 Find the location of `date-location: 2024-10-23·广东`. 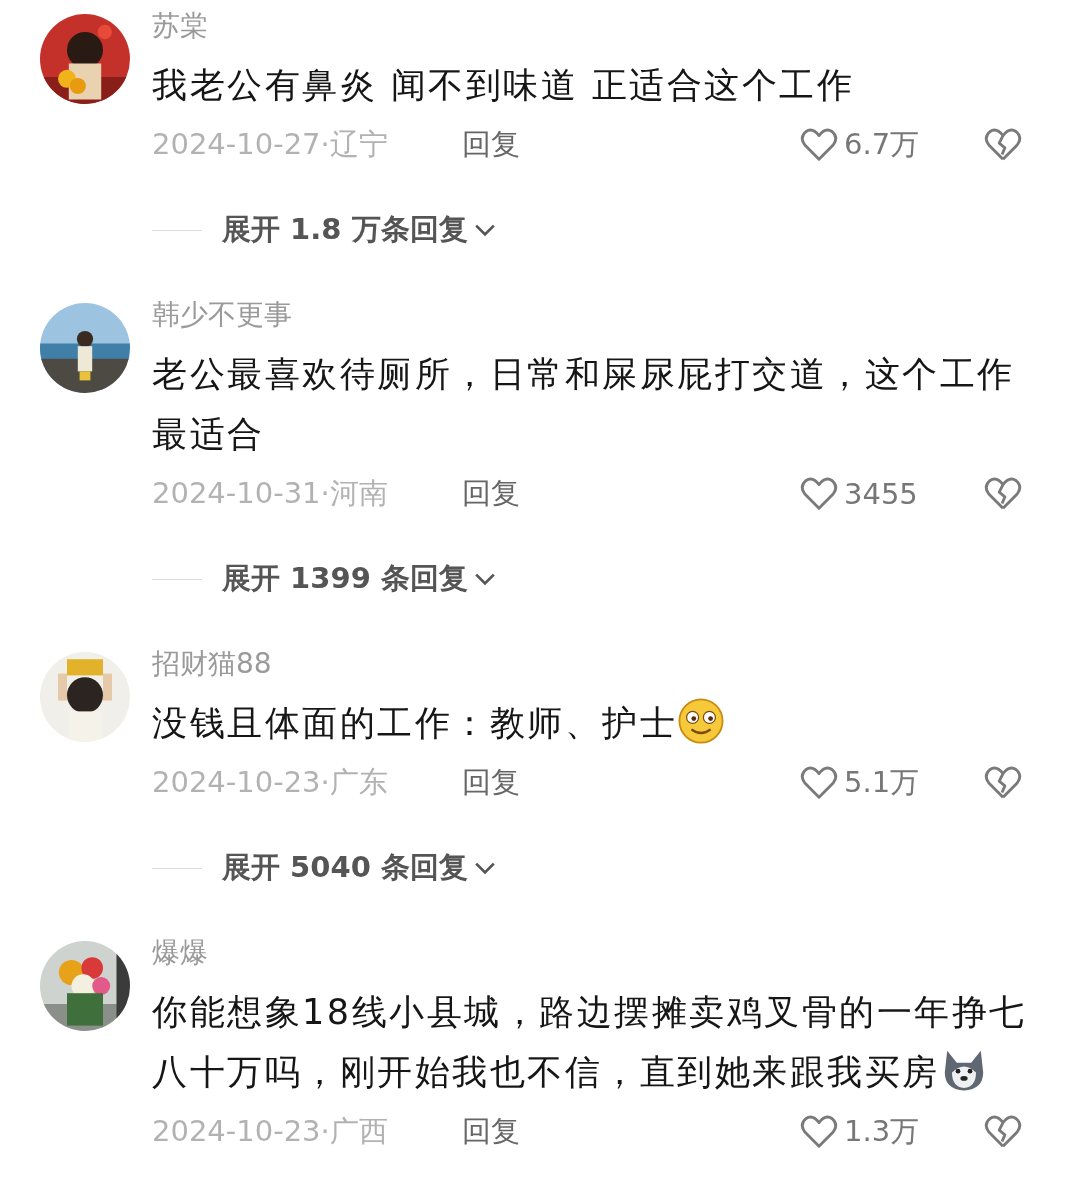

date-location: 2024-10-23·广东 is located at coordinates (270, 782).